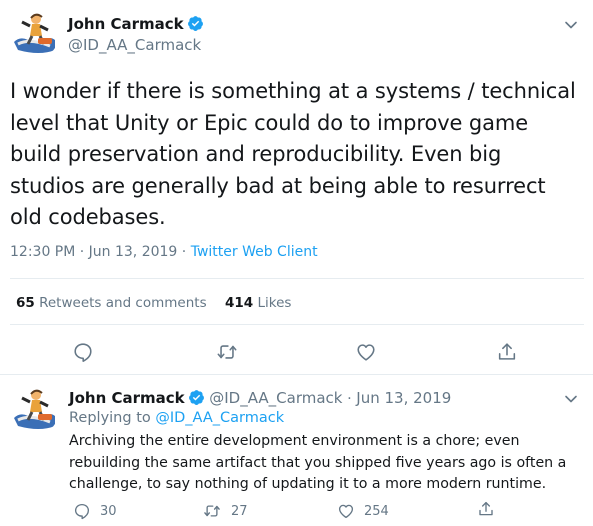 The width and height of the screenshot is (593, 526). What do you see at coordinates (93, 252) in the screenshot?
I see `tweet-timestamp: 12:30 PM · Jun 13, 2019` at bounding box center [93, 252].